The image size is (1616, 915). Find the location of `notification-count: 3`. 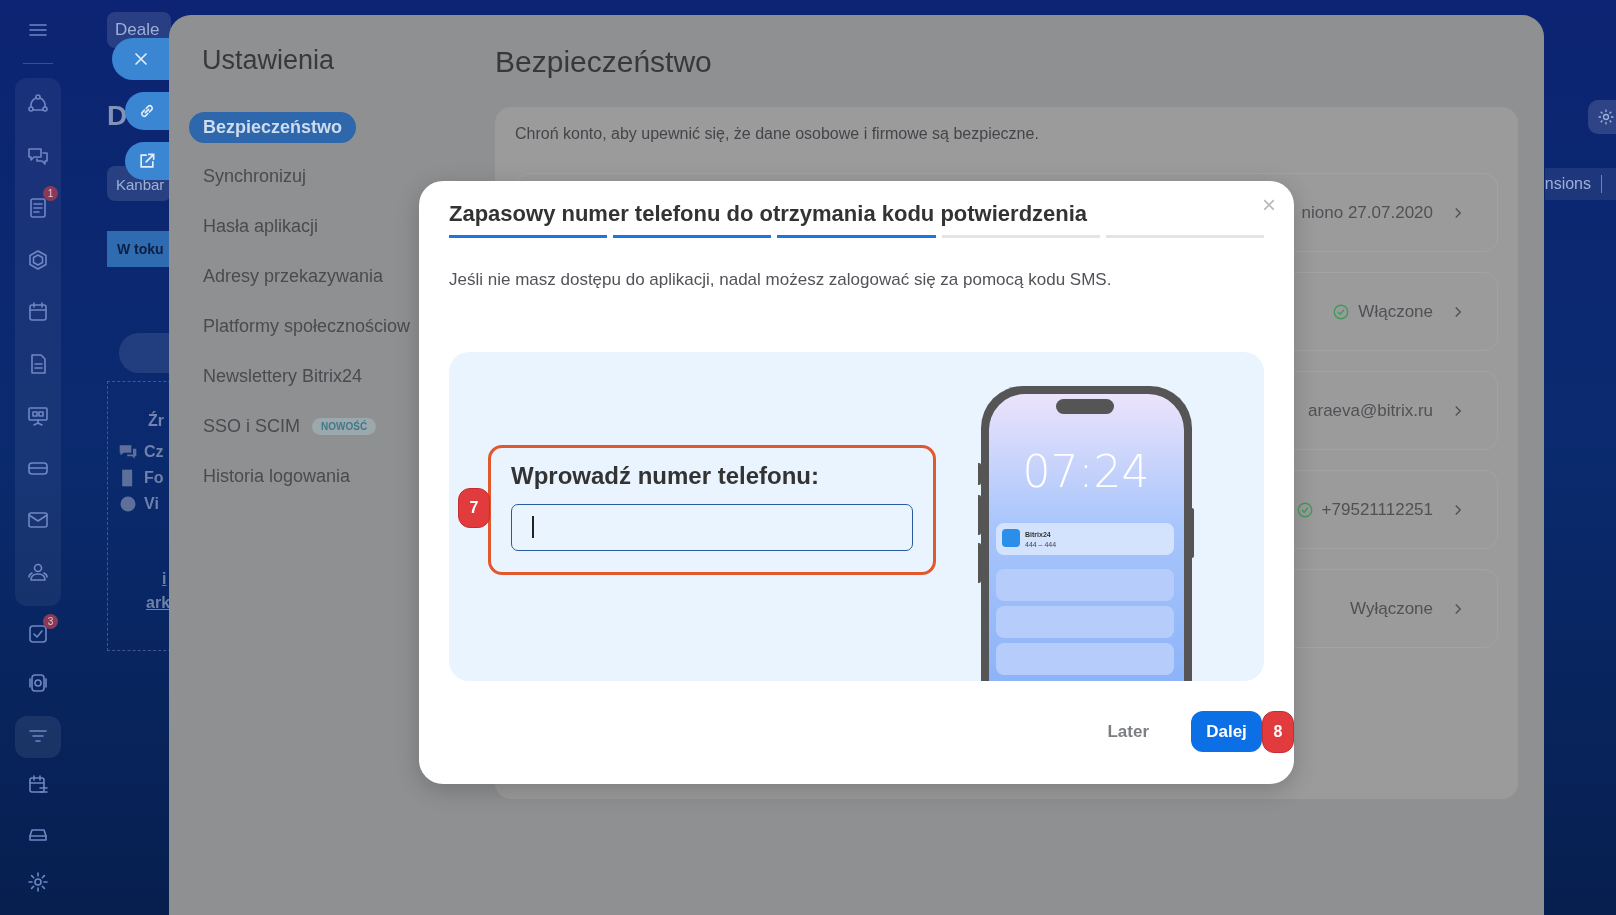

notification-count: 3 is located at coordinates (50, 621).